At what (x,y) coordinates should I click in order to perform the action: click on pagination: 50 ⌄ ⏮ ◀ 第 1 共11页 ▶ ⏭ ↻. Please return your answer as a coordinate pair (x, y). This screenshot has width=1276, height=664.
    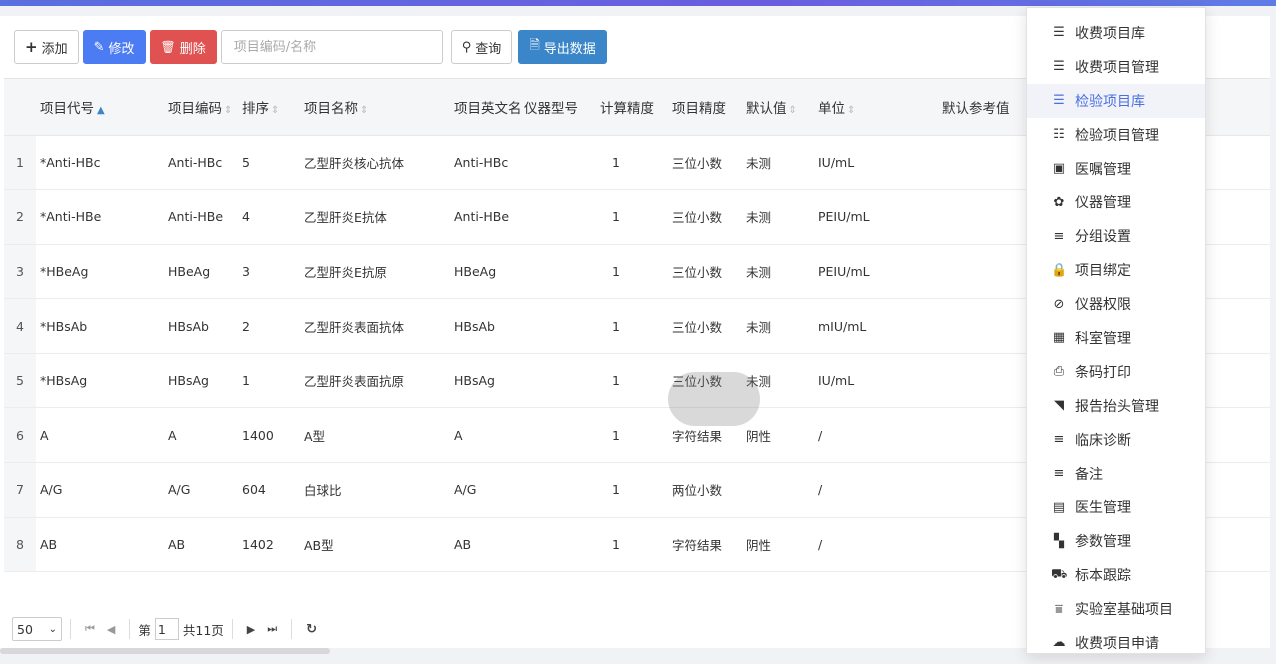
    Looking at the image, I should click on (167, 629).